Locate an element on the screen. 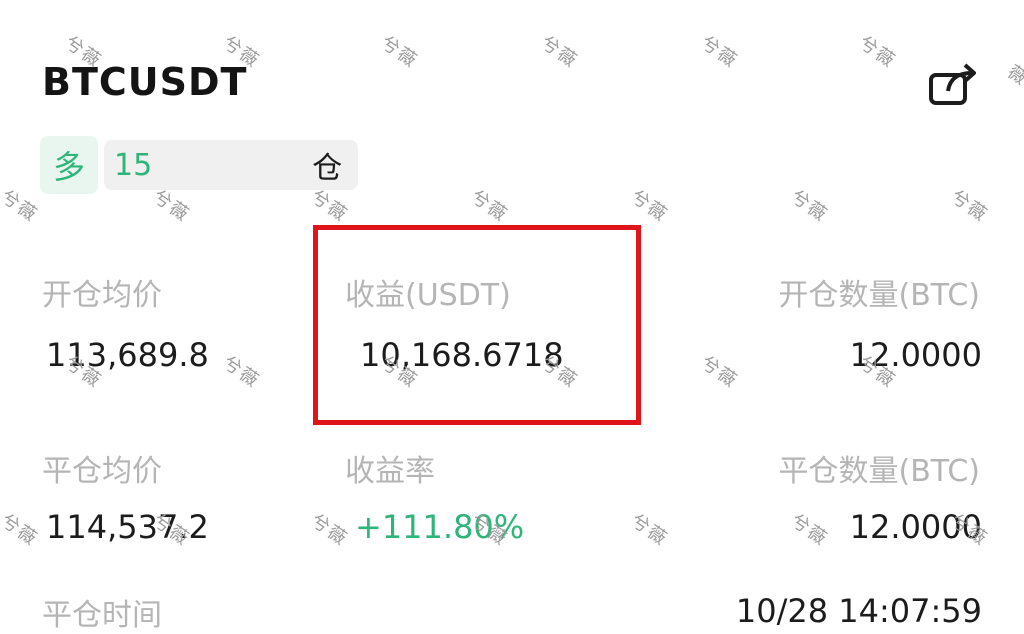 This screenshot has width=1024, height=634. close-qty-value: 12.0000 is located at coordinates (915, 527).